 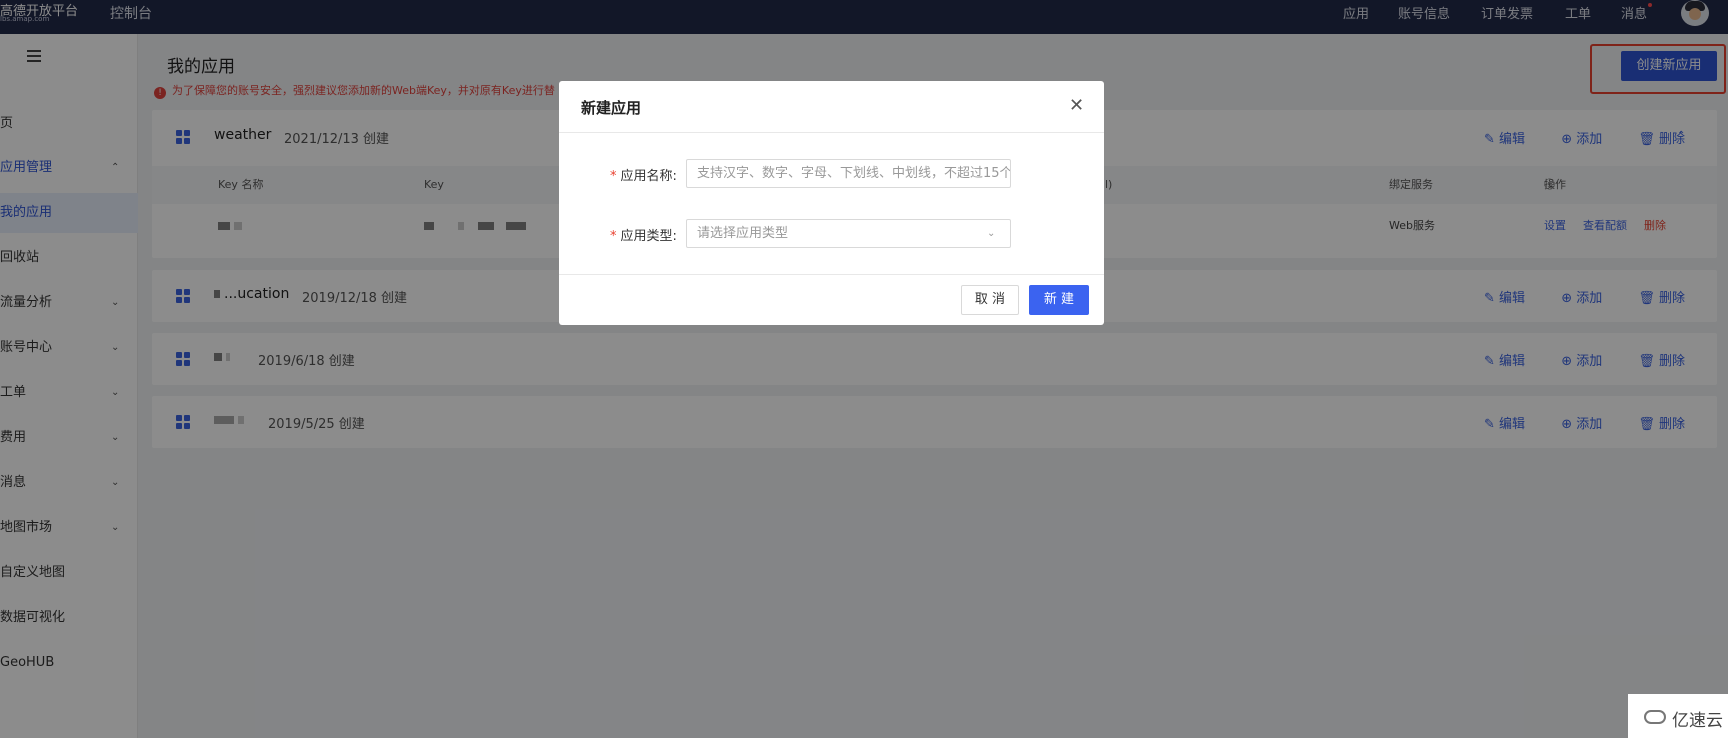 I want to click on modal-header-divider, so click(x=831, y=132).